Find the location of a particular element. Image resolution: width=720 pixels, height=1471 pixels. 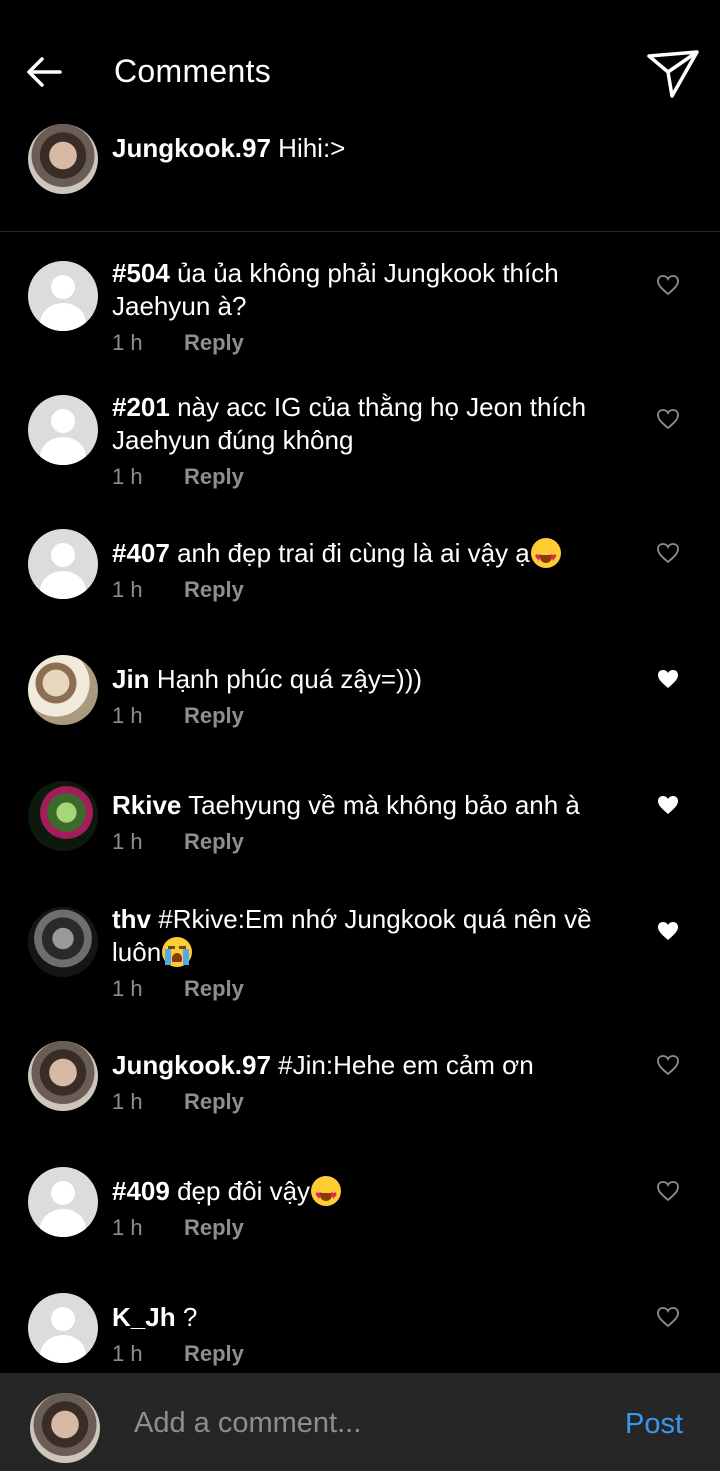

username: Rkive is located at coordinates (146, 805).